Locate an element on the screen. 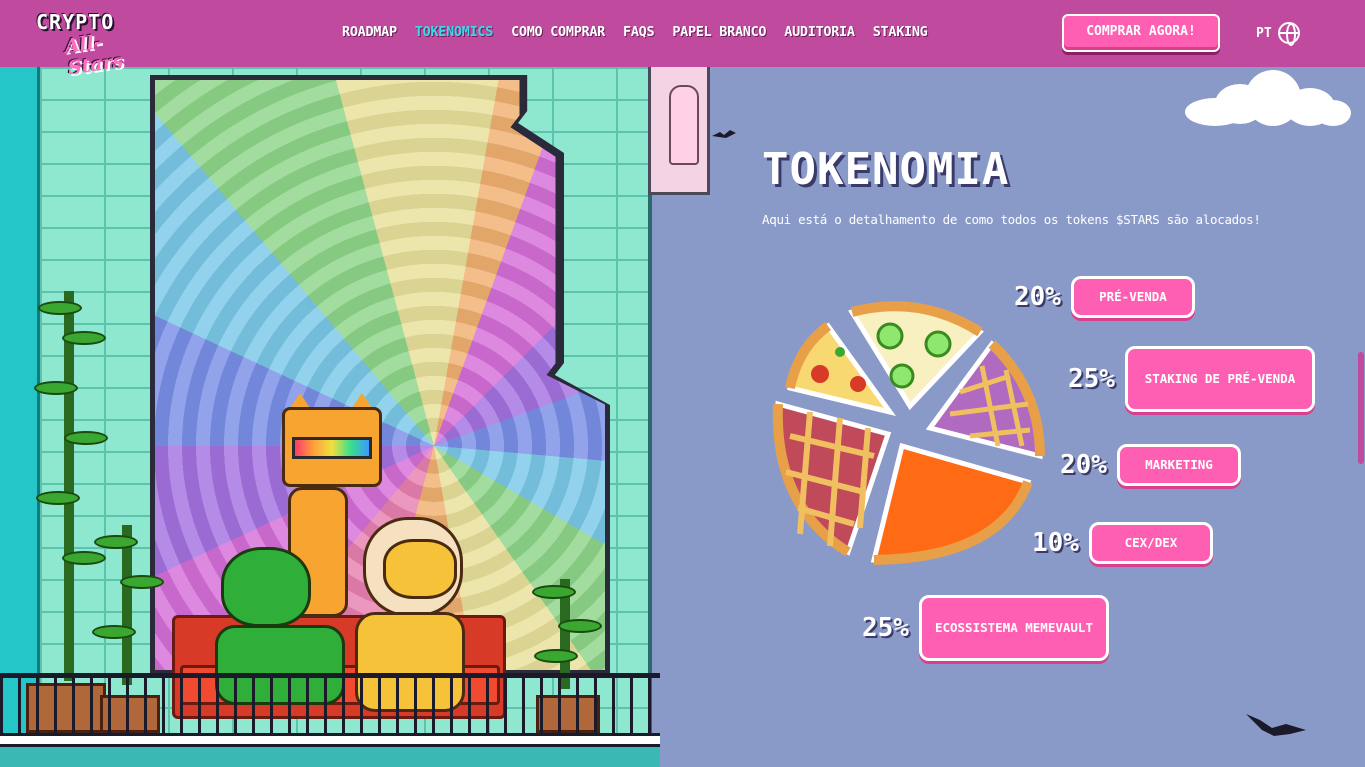  page-scrollbar-thumb is located at coordinates (1361, 408).